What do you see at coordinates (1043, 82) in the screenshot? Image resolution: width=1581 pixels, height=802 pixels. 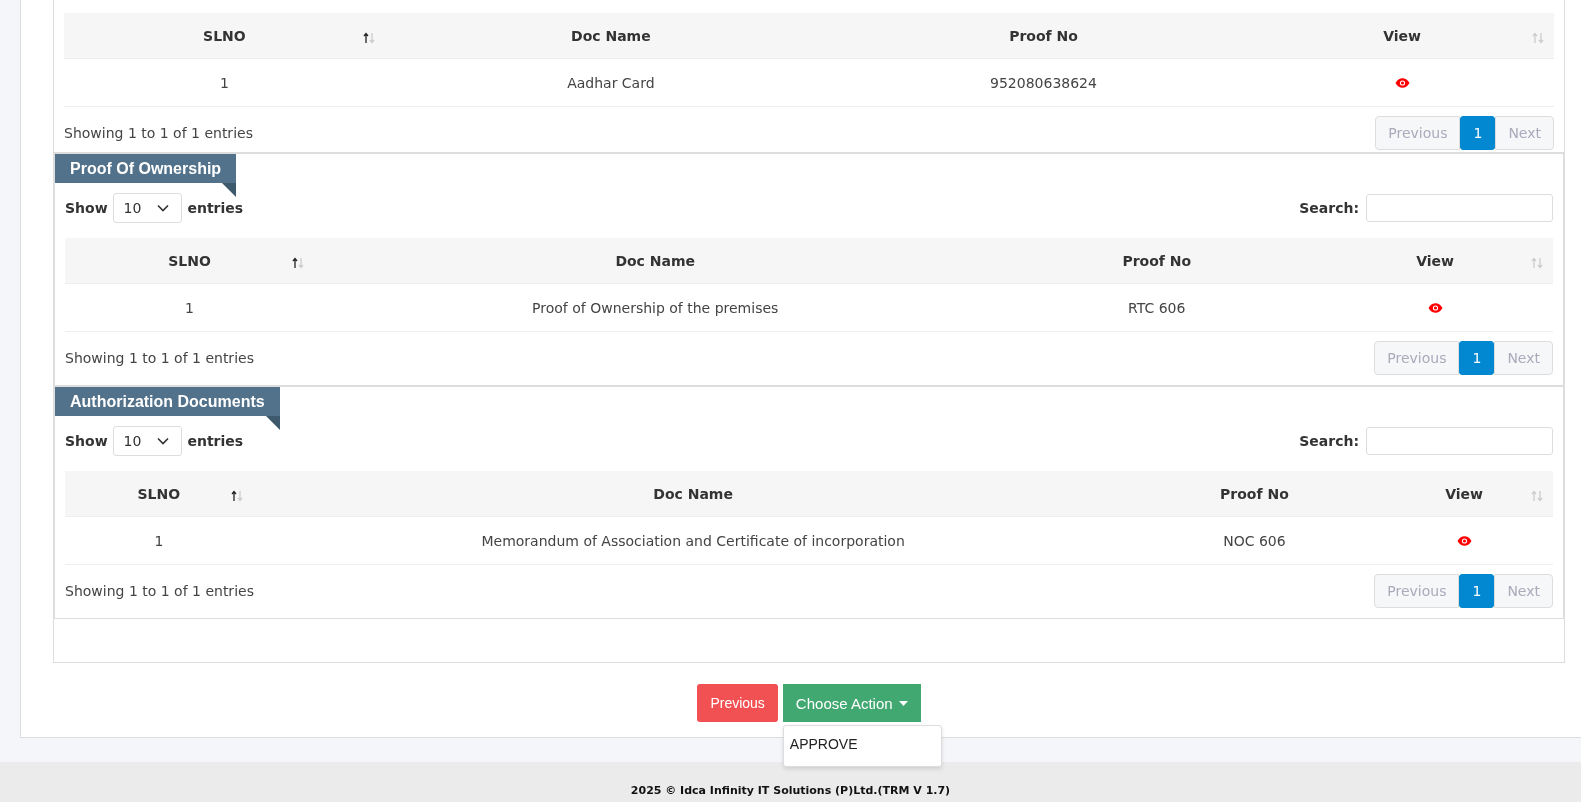 I see `table-cell: 952080638624` at bounding box center [1043, 82].